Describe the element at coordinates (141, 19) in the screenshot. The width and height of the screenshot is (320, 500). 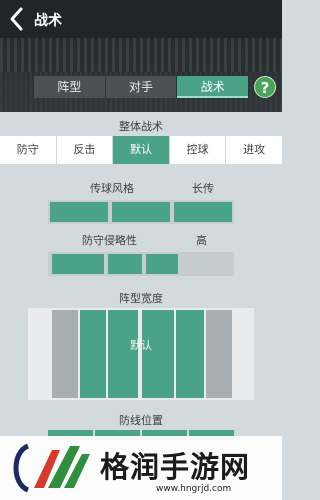
I see `top-bar: 战术` at that location.